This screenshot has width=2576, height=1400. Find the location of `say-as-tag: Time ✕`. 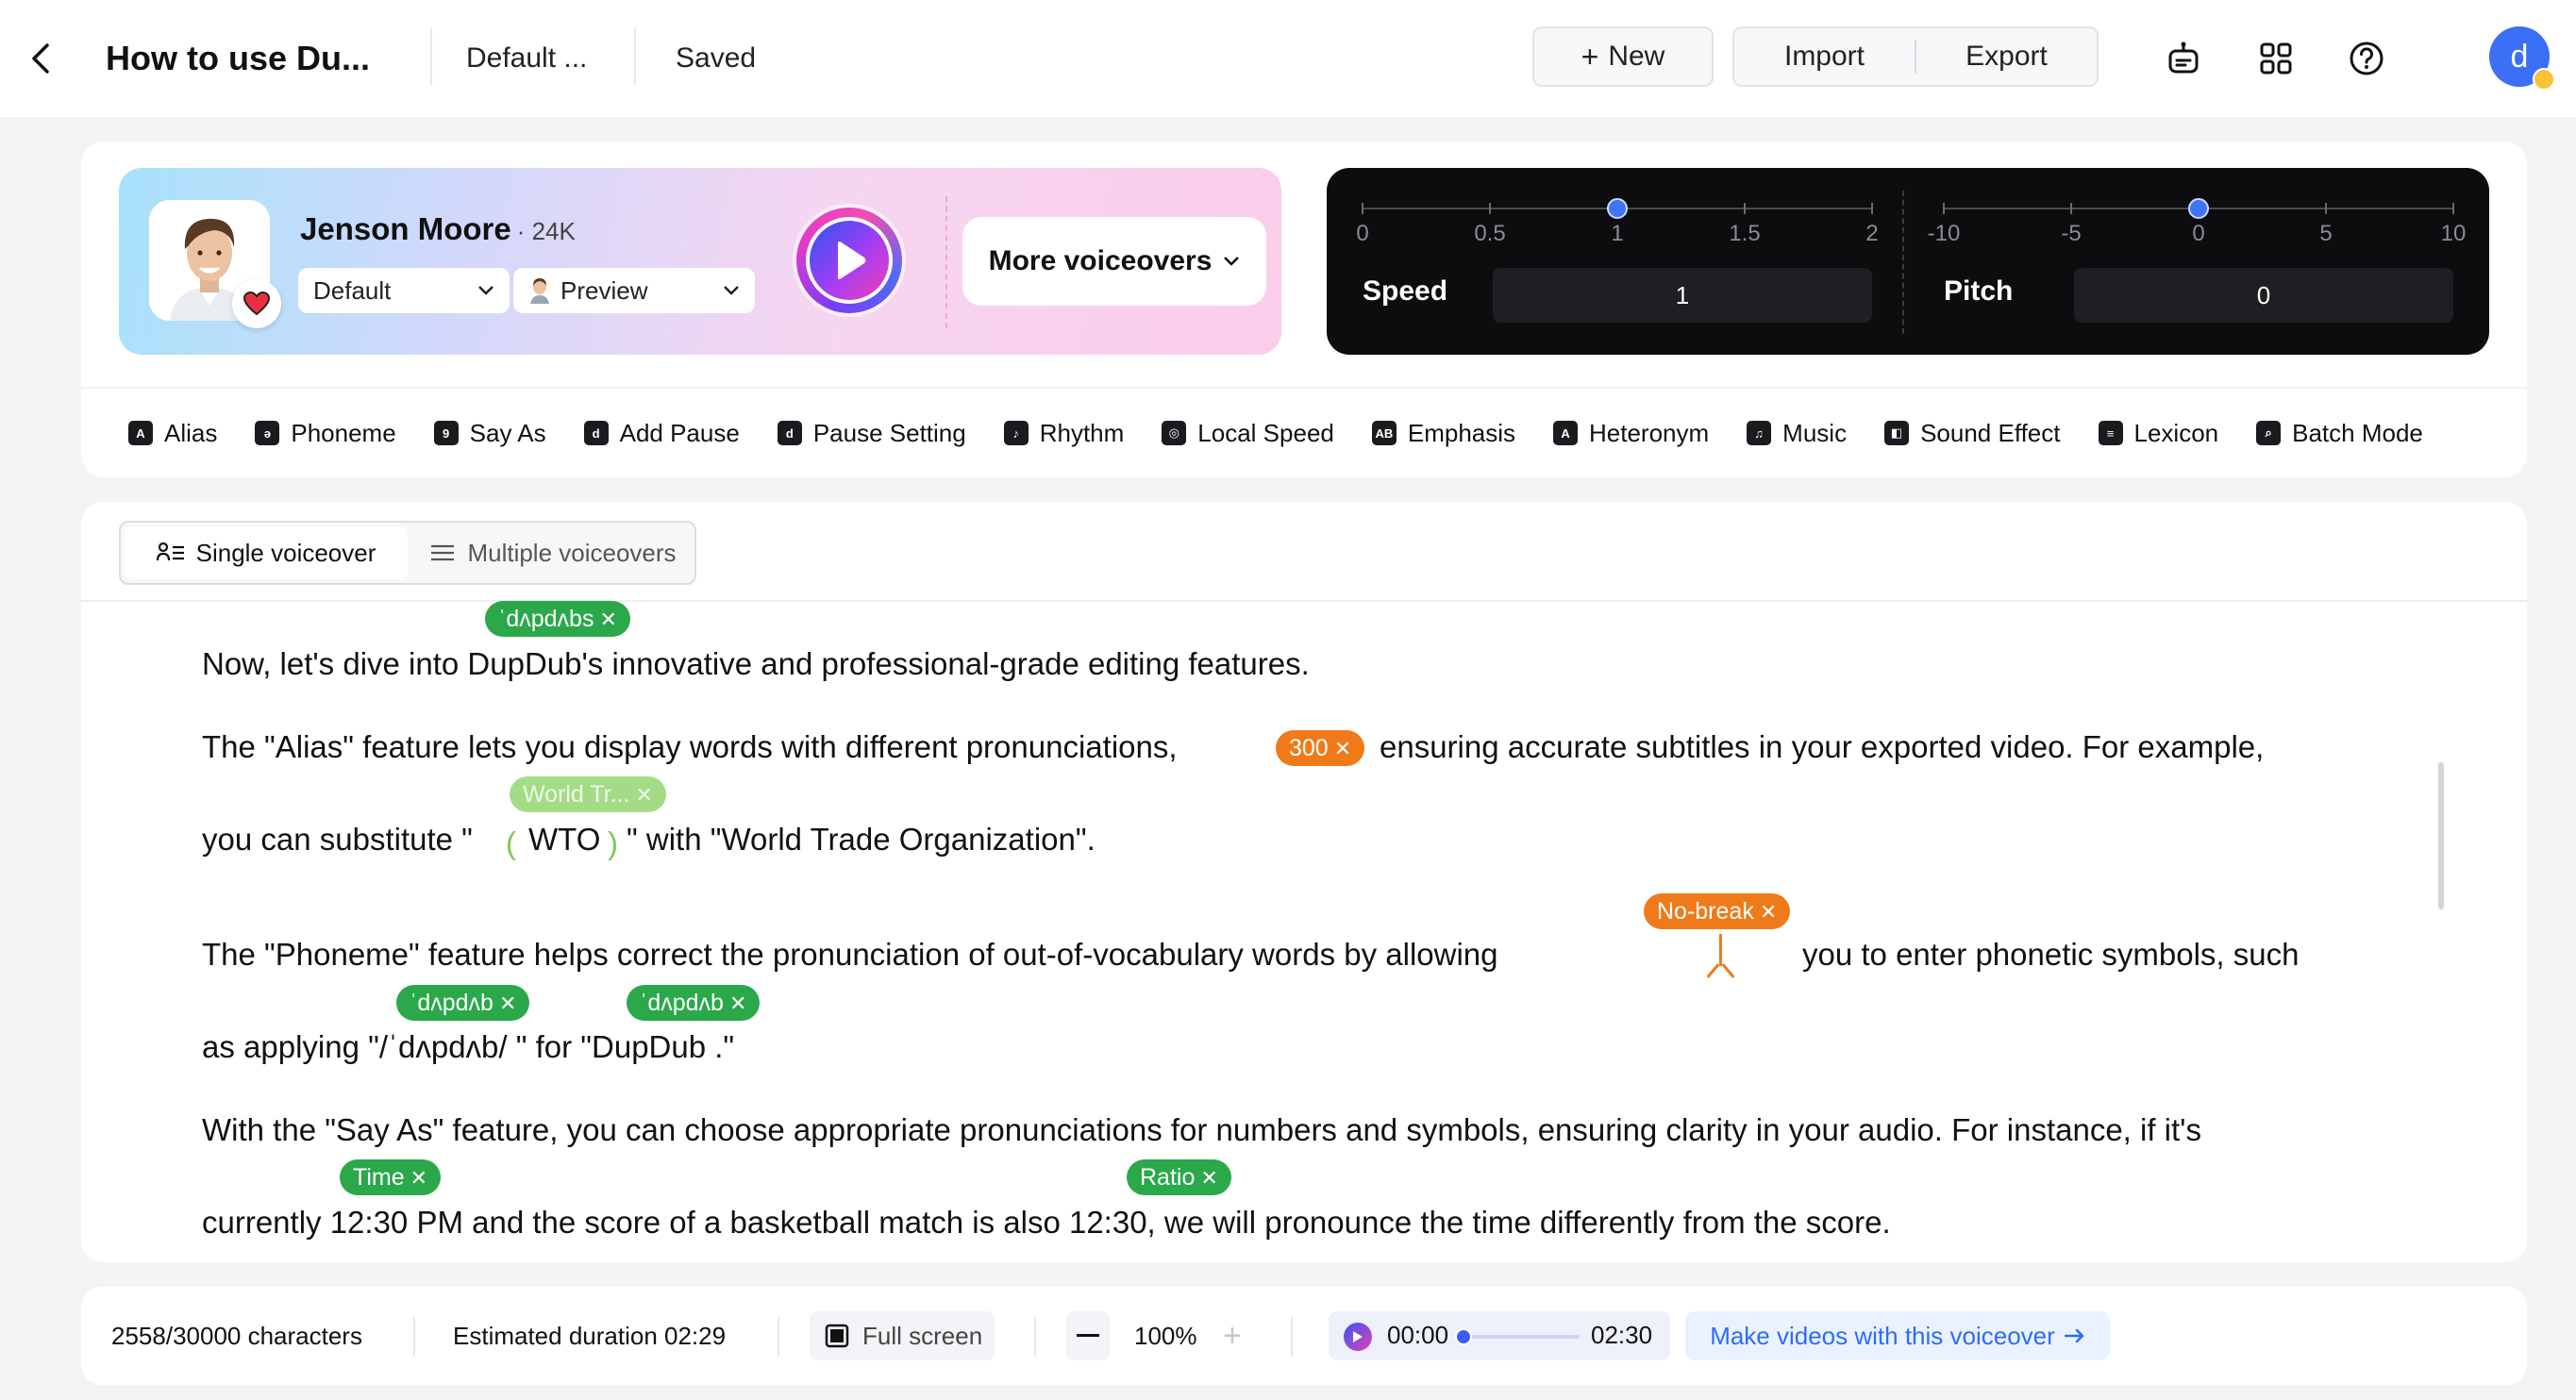

say-as-tag: Time ✕ is located at coordinates (391, 1177).